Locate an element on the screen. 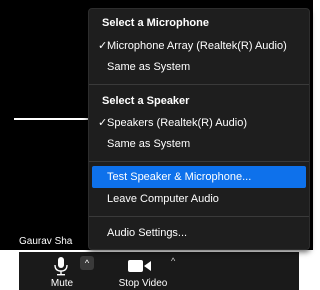  video-options-caret: ^ is located at coordinates (173, 261).